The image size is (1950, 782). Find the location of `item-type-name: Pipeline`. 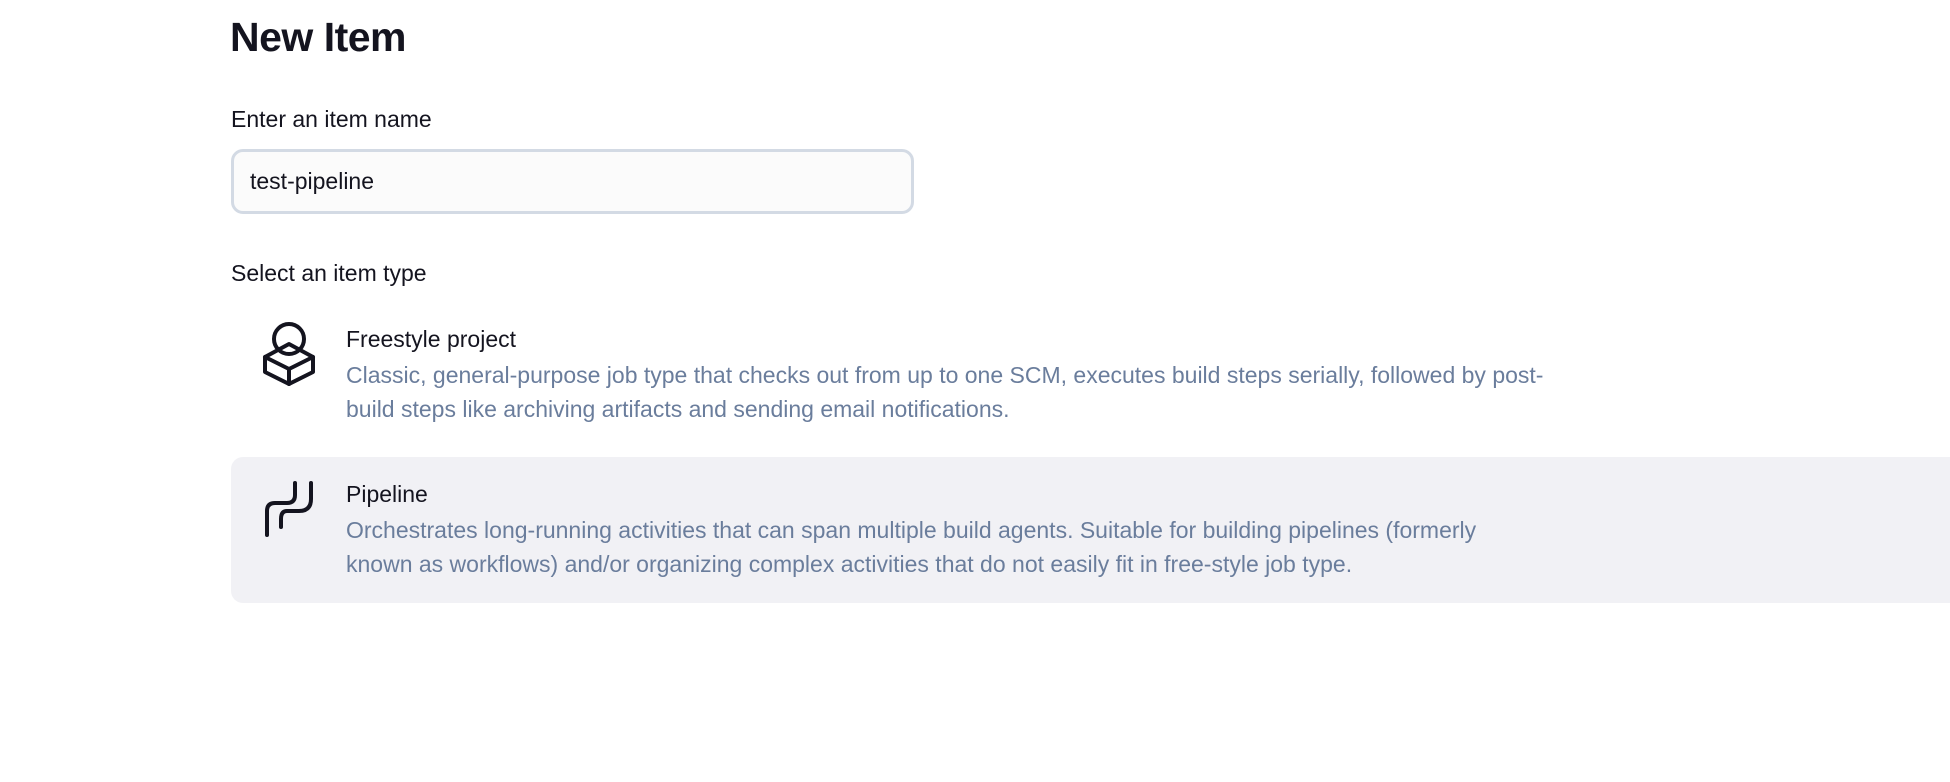

item-type-name: Pipeline is located at coordinates (387, 494).